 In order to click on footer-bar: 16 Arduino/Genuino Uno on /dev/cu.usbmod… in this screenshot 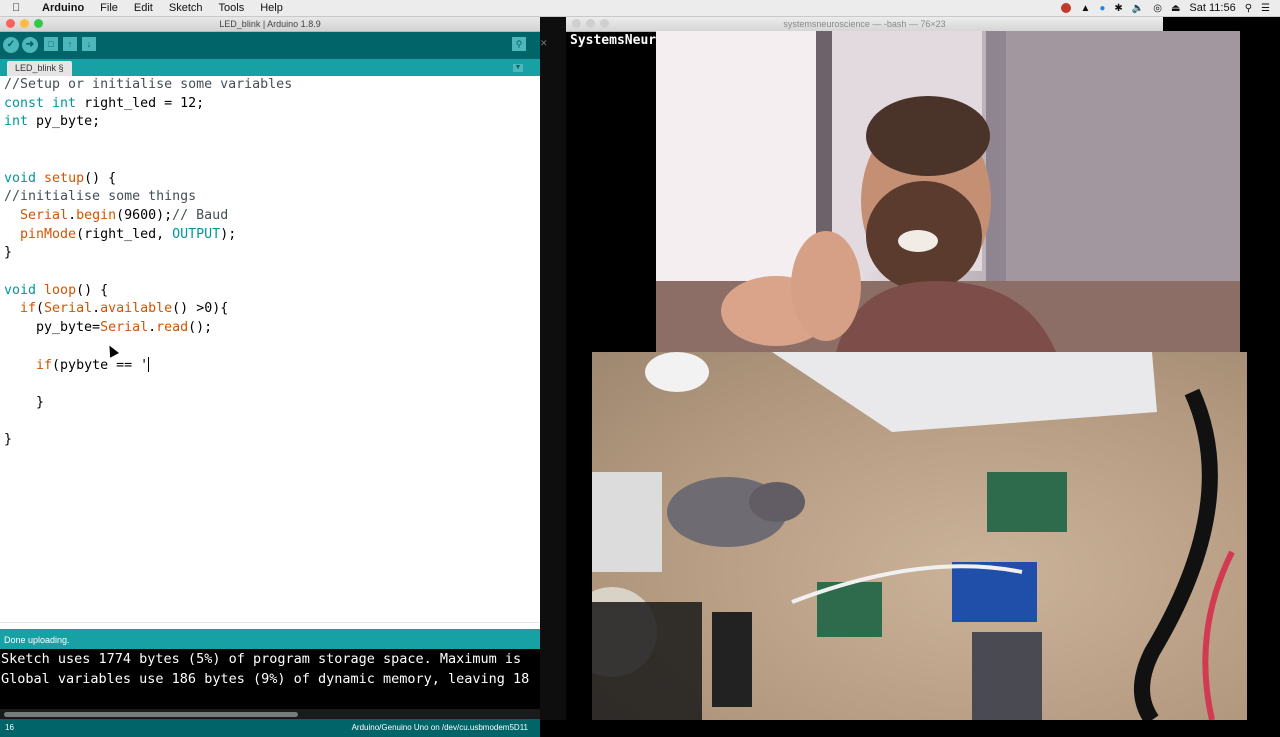, I will do `click(270, 728)`.